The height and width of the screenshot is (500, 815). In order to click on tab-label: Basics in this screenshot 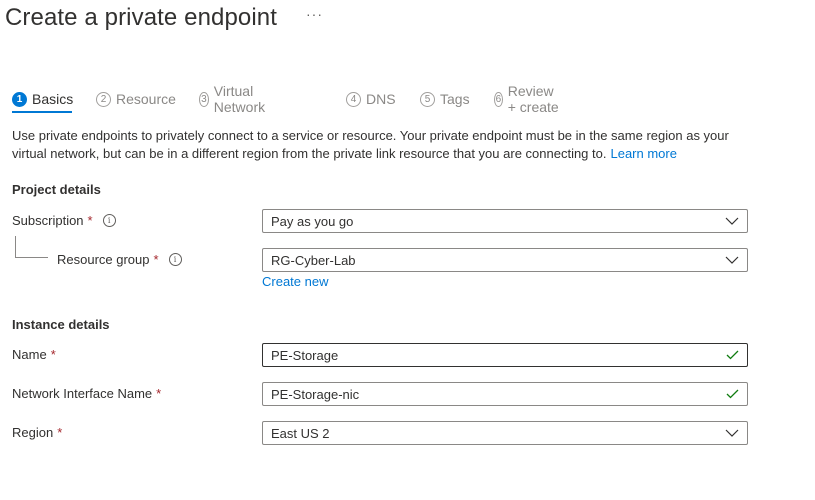, I will do `click(53, 99)`.